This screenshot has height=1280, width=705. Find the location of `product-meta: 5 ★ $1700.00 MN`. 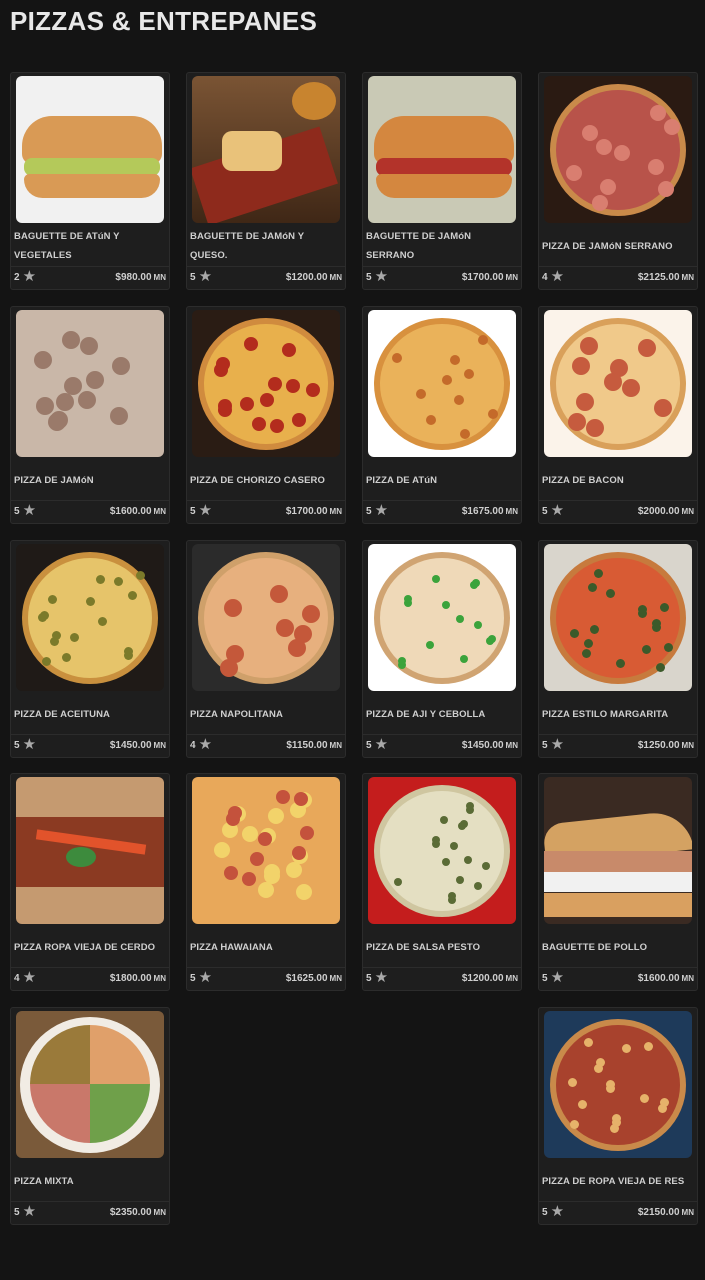

product-meta: 5 ★ $1700.00 MN is located at coordinates (442, 277).